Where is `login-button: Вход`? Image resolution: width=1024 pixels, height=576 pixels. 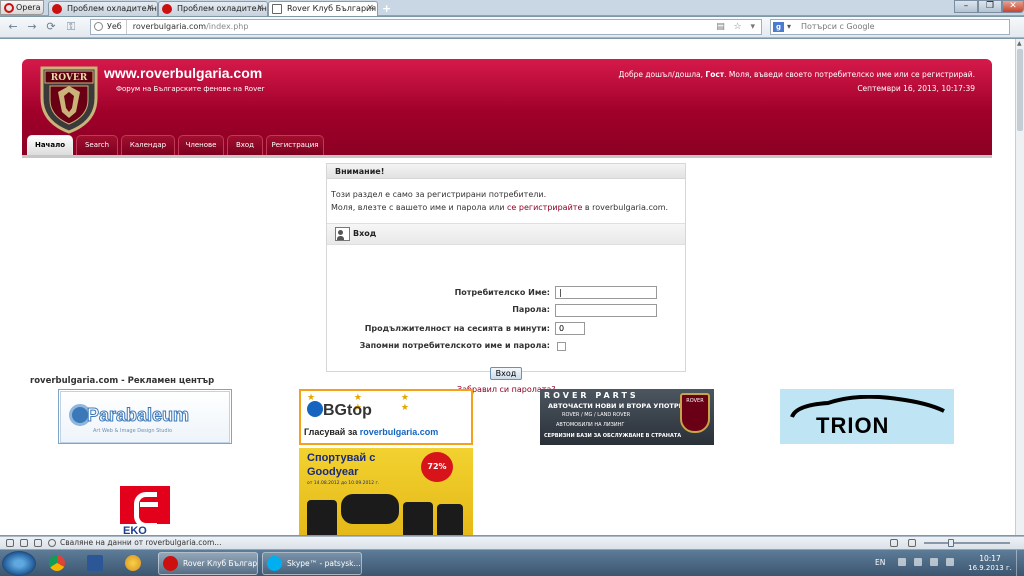 login-button: Вход is located at coordinates (506, 373).